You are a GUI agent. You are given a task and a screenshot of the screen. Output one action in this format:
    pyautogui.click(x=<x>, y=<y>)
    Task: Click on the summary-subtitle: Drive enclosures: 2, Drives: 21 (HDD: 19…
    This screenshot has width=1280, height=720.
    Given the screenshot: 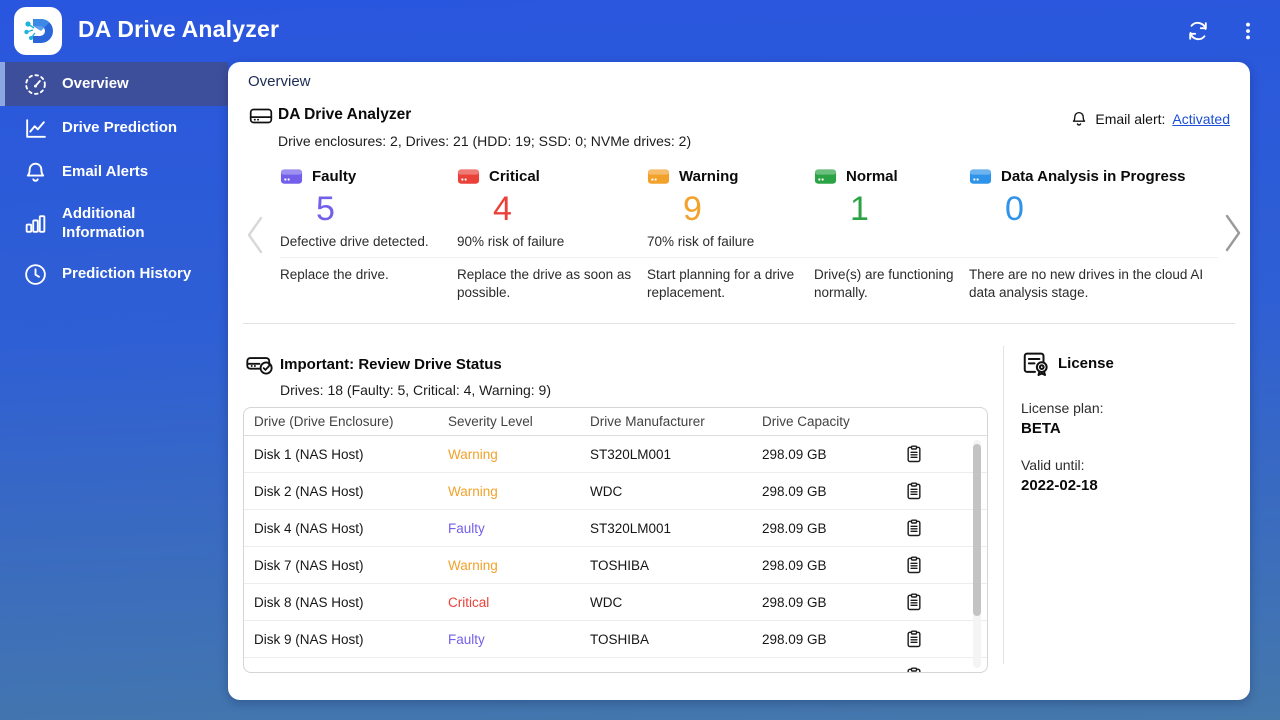 What is the action you would take?
    pyautogui.click(x=485, y=141)
    